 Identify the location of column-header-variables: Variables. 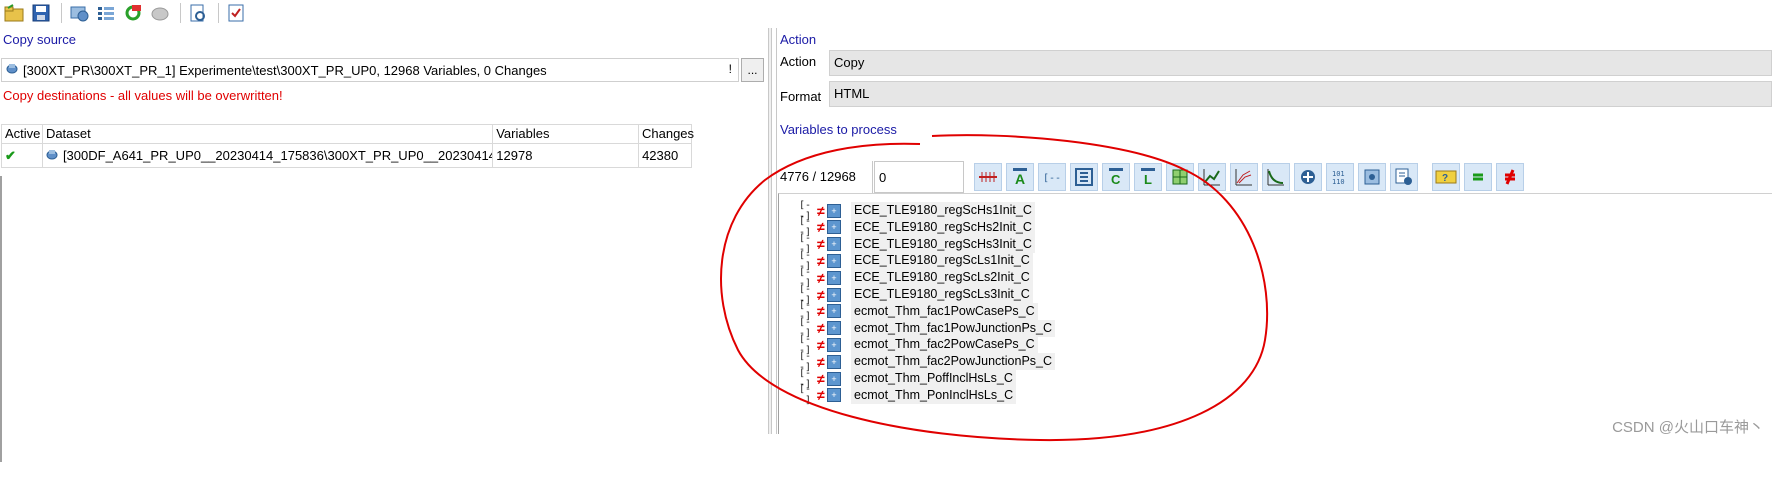
(566, 134).